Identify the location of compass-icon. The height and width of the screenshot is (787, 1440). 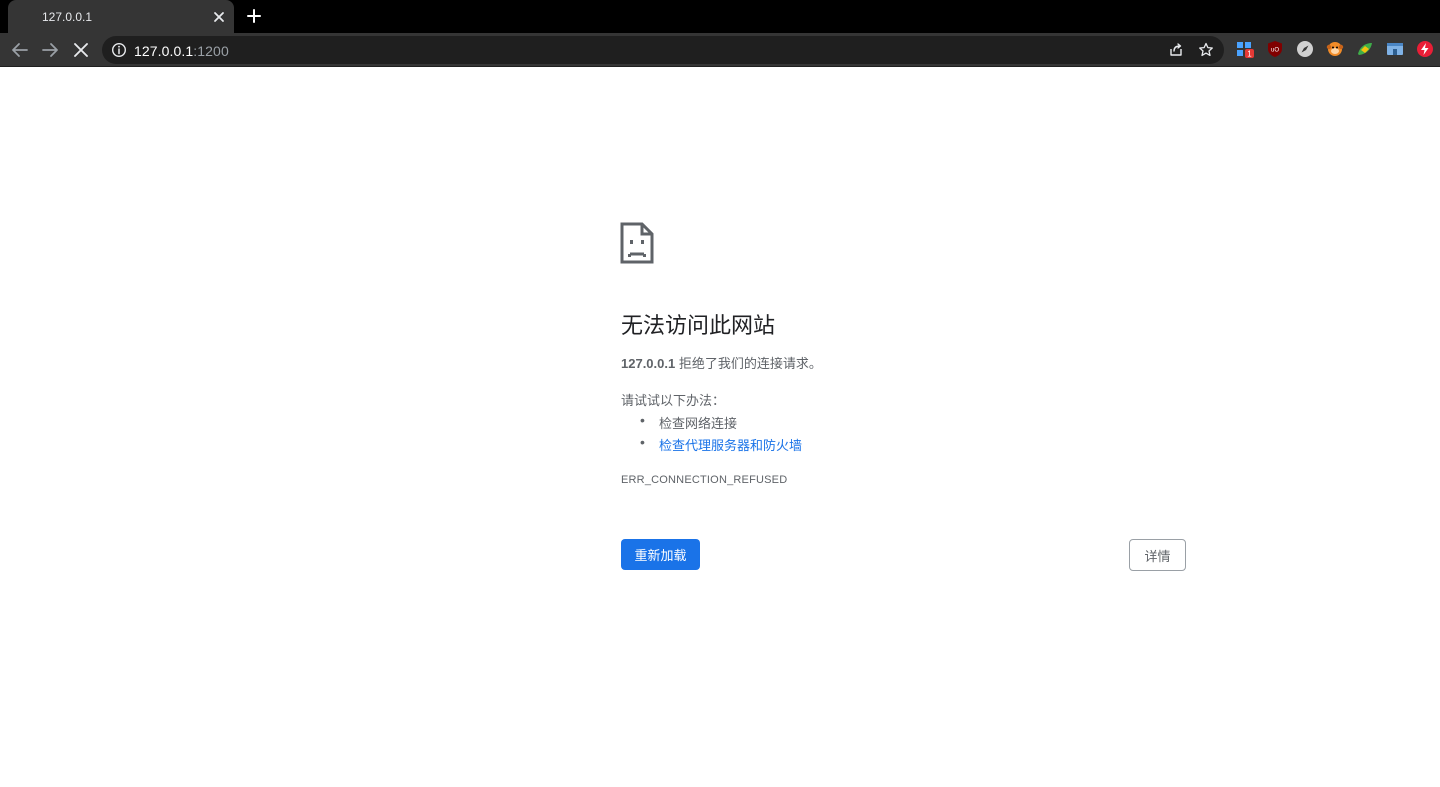
(1305, 49).